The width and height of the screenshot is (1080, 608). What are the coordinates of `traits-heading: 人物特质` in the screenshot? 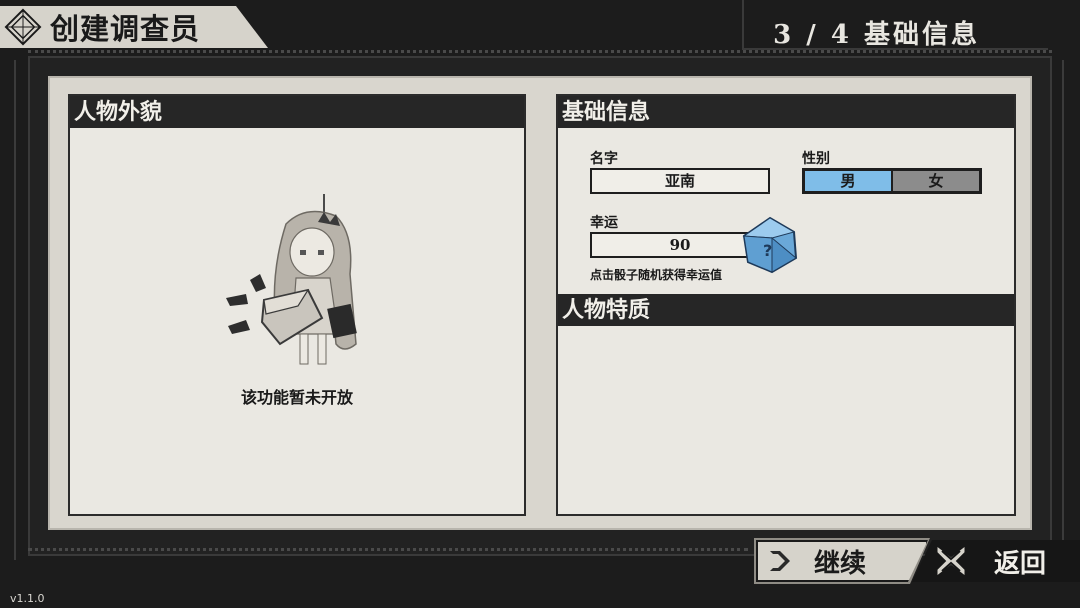 It's located at (786, 310).